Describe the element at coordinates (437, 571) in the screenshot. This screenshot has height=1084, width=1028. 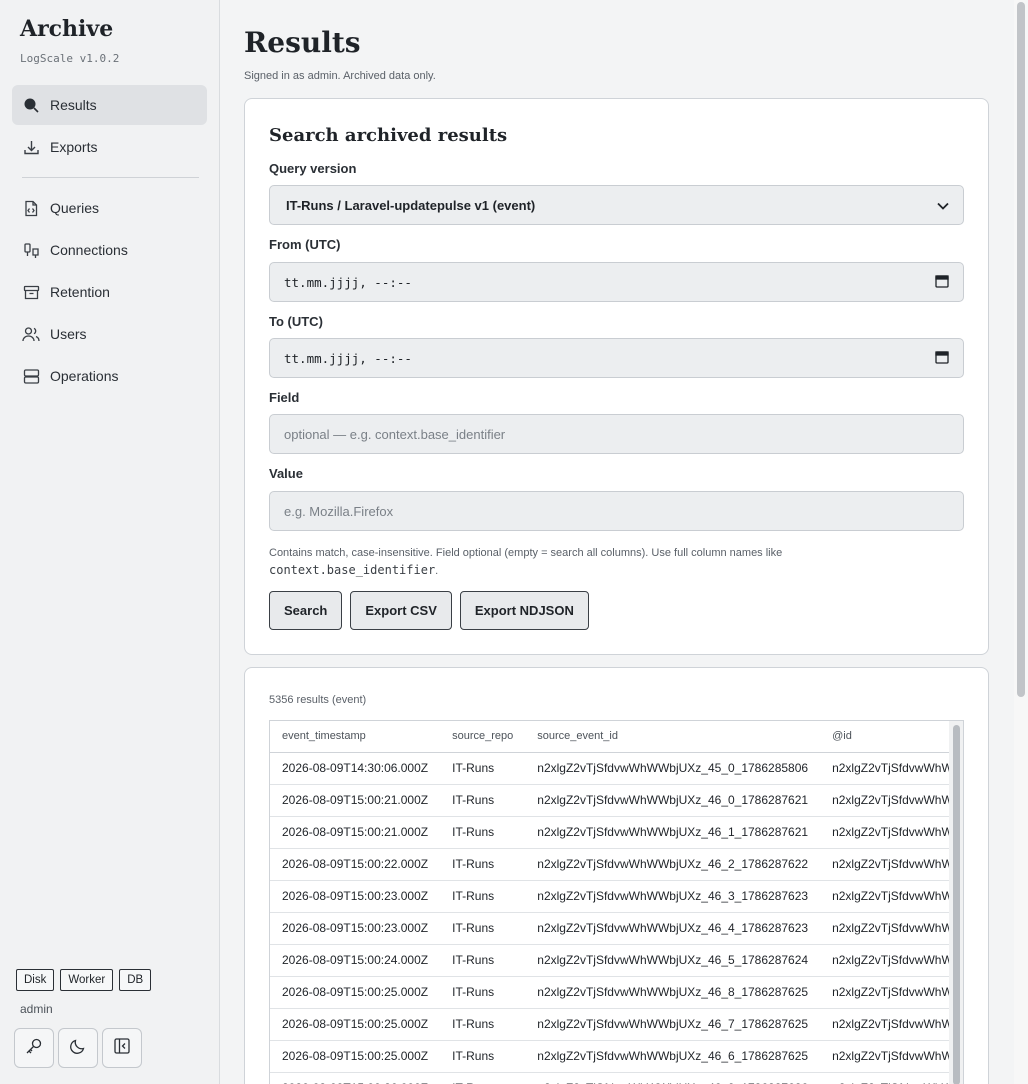
I see `help-end: .` at that location.